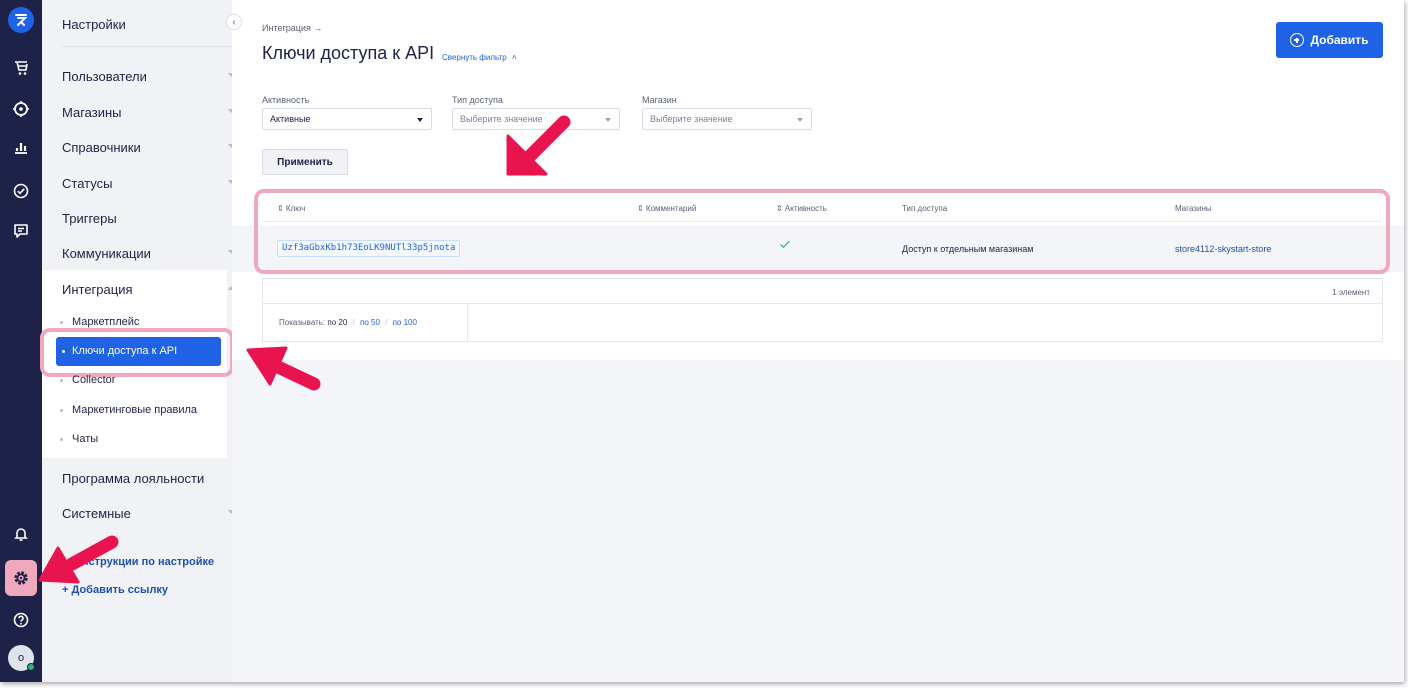 This screenshot has height=688, width=1408. I want to click on sidebar-item-stores: Магазины, so click(148, 112).